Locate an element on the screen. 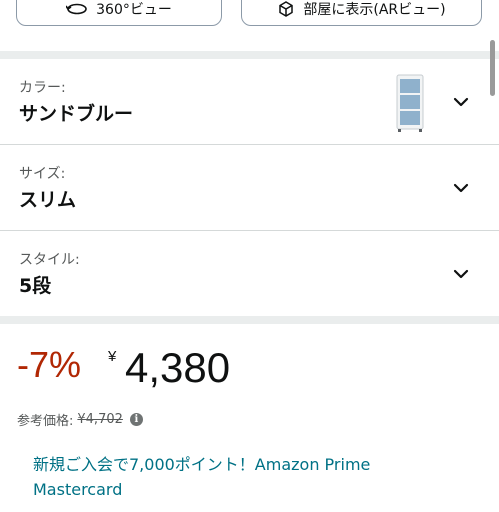 The height and width of the screenshot is (512, 499). ar-view-button: 部屋に表示(ARビュー) is located at coordinates (361, 13).